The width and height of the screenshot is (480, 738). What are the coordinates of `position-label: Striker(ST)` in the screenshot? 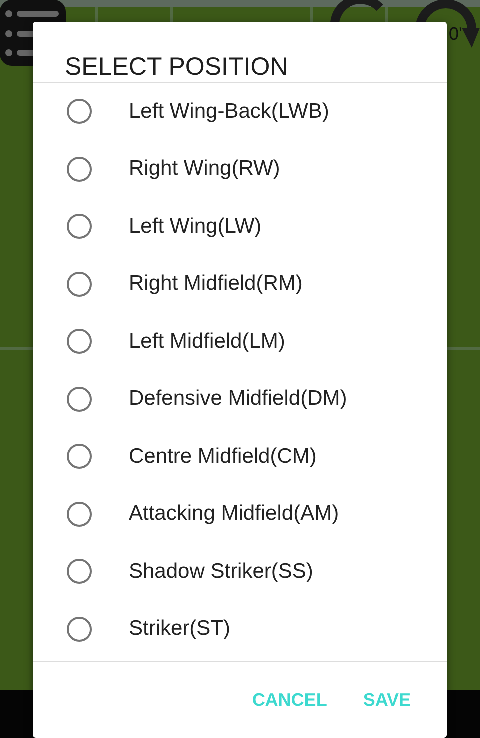 It's located at (179, 629).